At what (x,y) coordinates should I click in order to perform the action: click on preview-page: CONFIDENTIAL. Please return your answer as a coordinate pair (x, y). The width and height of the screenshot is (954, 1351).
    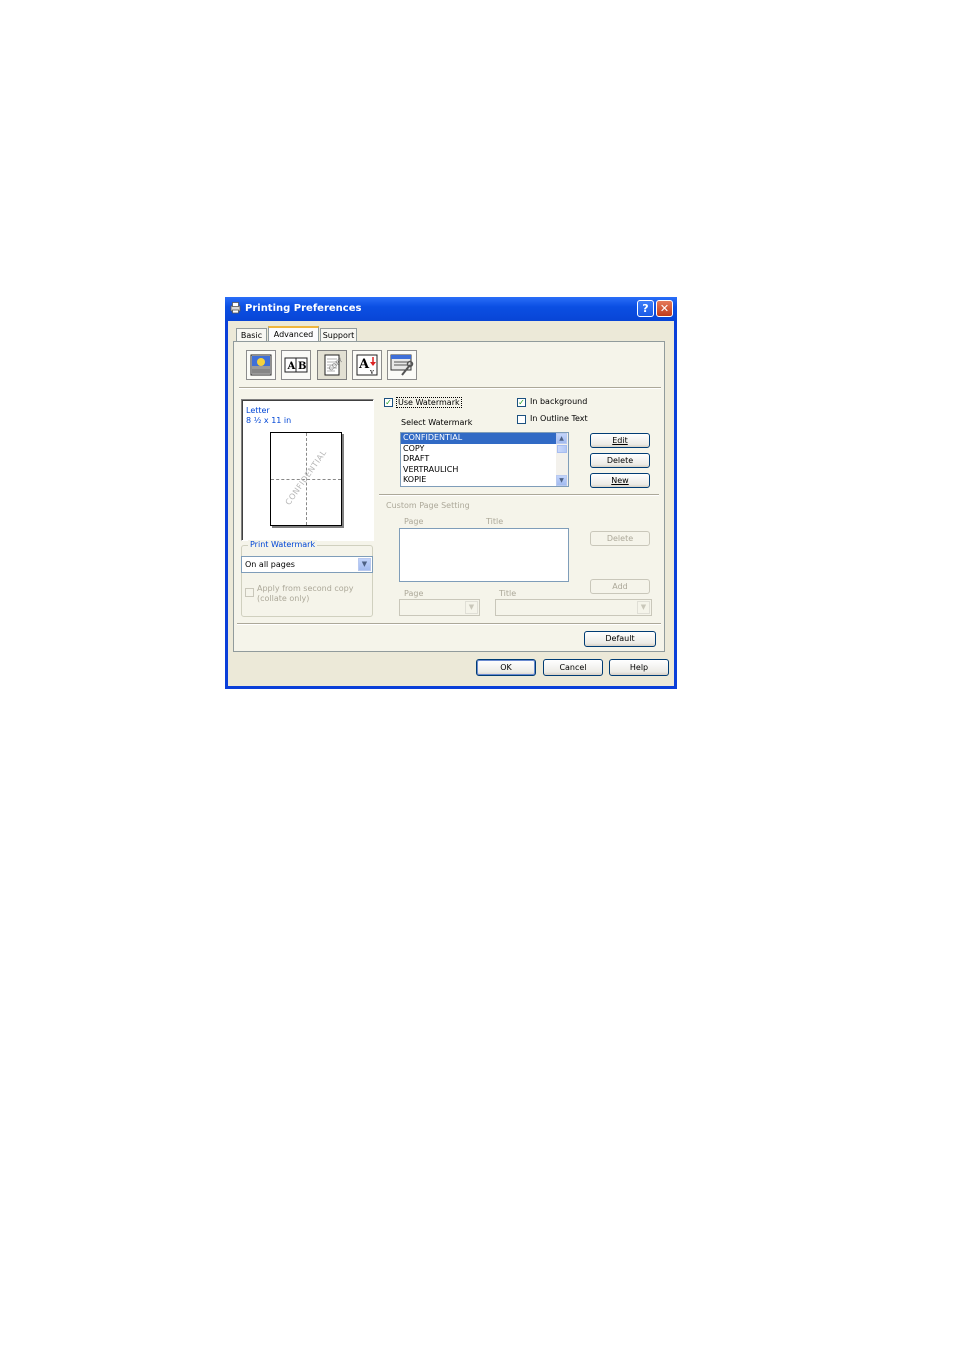
    Looking at the image, I should click on (306, 479).